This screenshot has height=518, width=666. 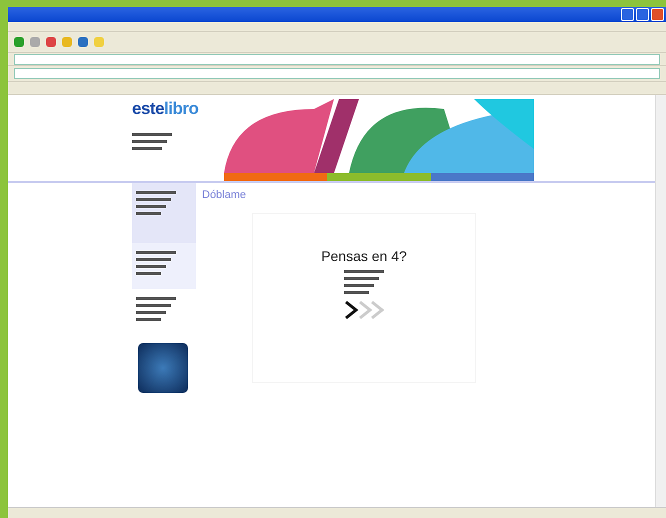 What do you see at coordinates (337, 73) in the screenshot?
I see `search-field` at bounding box center [337, 73].